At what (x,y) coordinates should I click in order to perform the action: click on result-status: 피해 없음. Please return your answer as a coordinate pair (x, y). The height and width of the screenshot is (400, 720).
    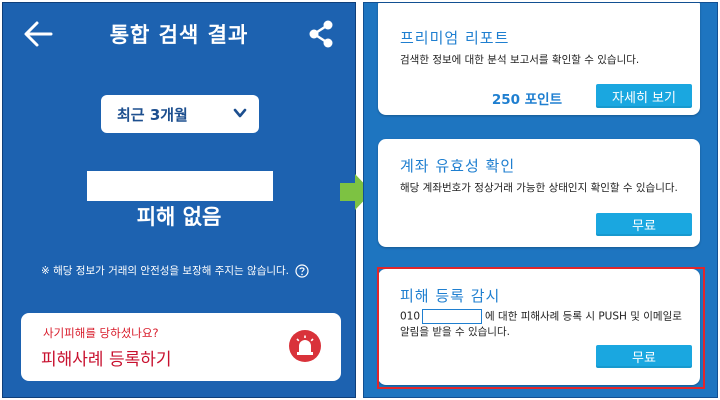
    Looking at the image, I should click on (179, 217).